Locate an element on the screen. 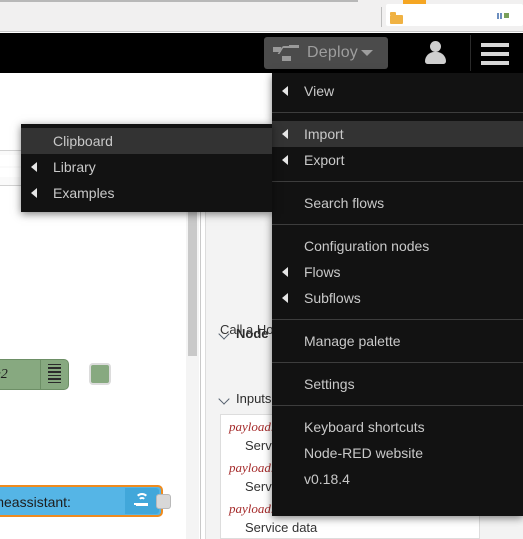 The width and height of the screenshot is (523, 539). extension-dots-icon is located at coordinates (504, 16).